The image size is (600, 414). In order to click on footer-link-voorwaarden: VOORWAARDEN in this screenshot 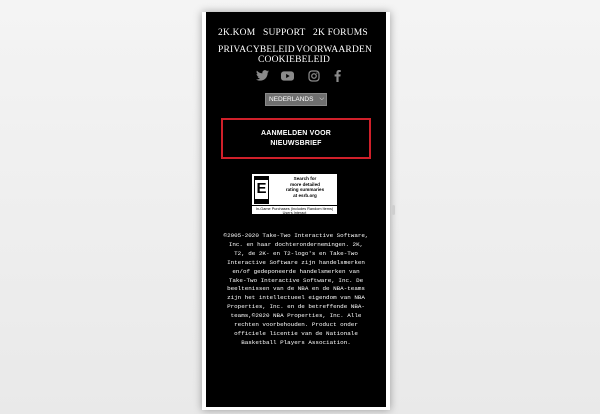, I will do `click(334, 50)`.